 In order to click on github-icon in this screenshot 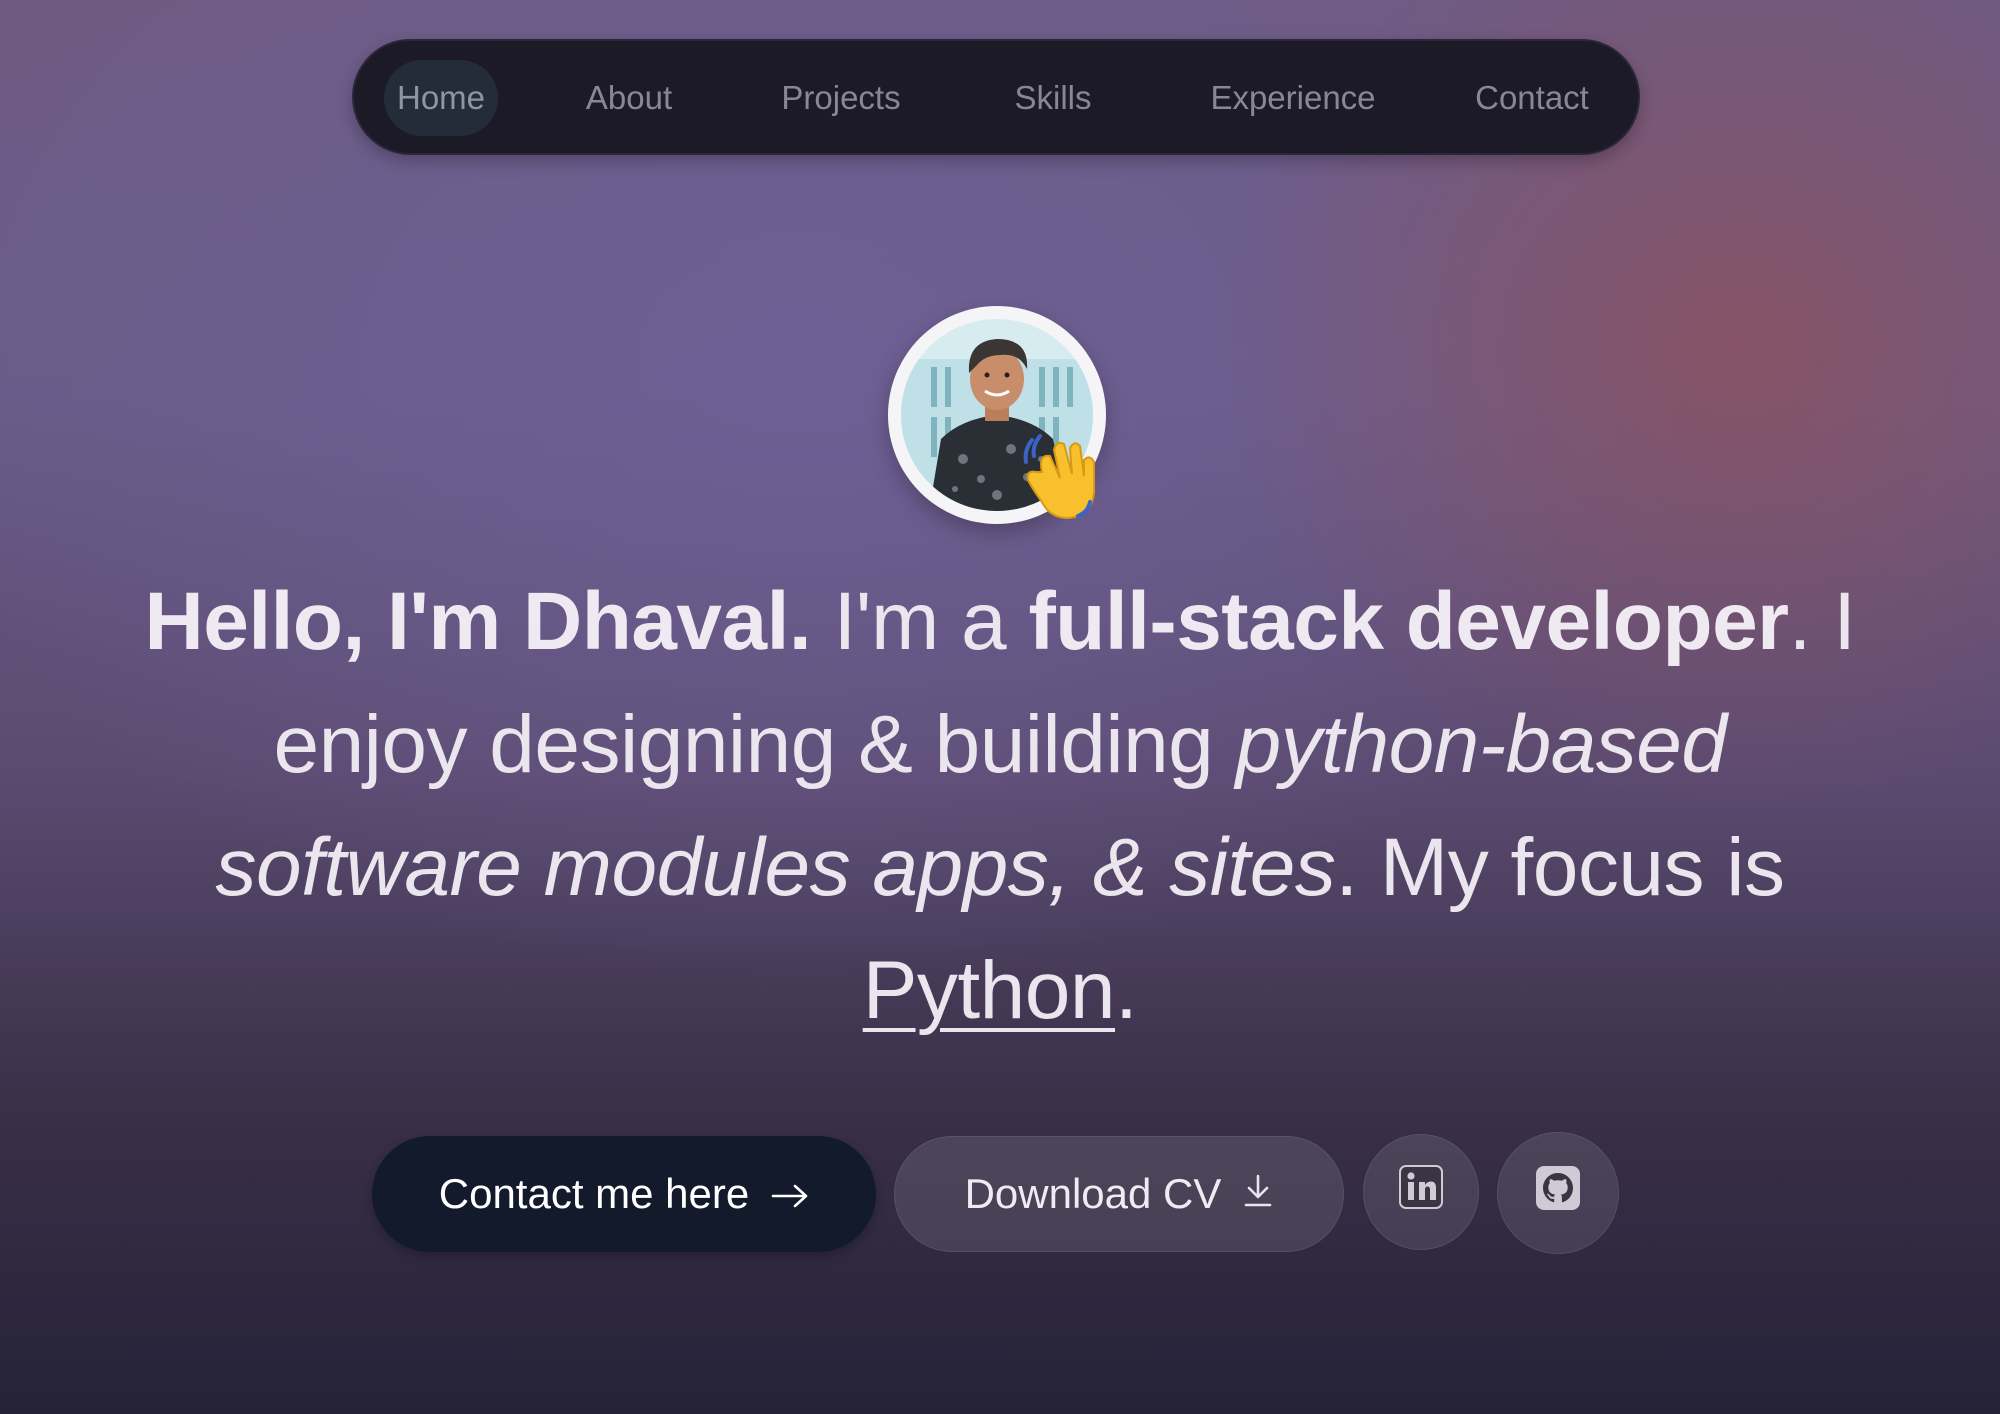, I will do `click(1558, 1193)`.